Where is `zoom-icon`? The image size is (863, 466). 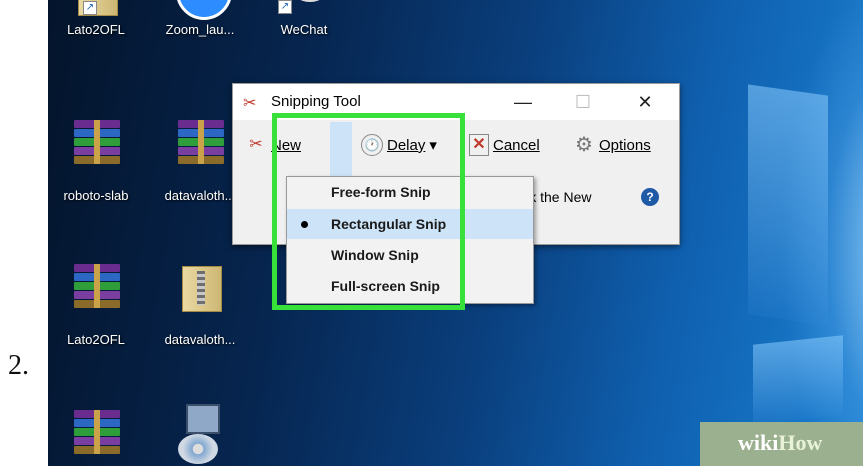 zoom-icon is located at coordinates (204, 10).